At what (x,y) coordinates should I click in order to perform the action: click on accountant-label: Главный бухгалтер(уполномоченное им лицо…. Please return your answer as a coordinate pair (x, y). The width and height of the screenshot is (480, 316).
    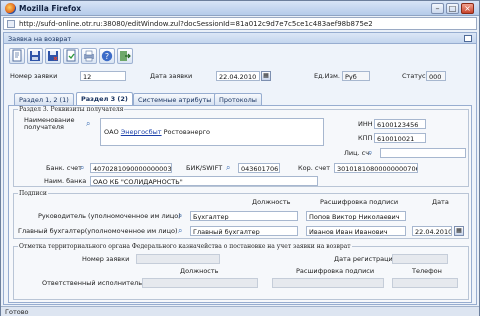
    Looking at the image, I should click on (98, 231).